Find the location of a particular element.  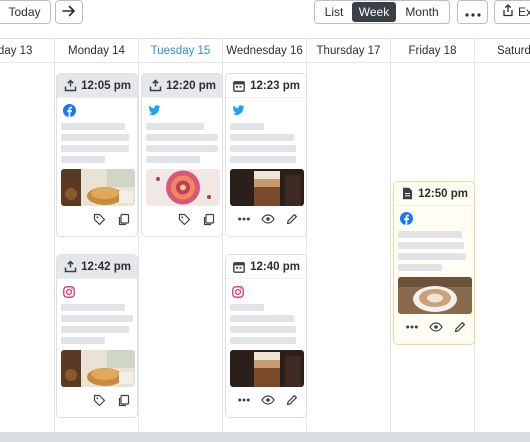

export-label: Ex is located at coordinates (524, 12).